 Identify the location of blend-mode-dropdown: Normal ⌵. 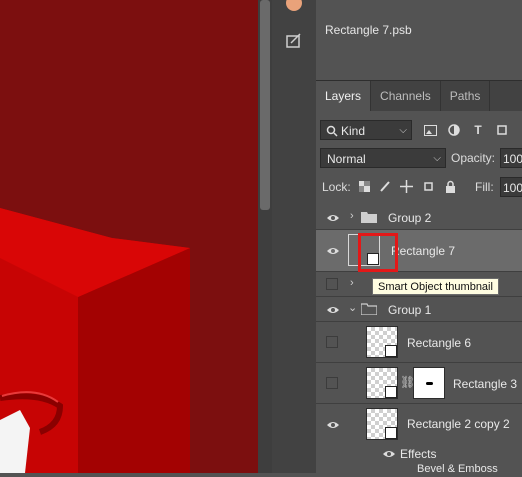
(383, 158).